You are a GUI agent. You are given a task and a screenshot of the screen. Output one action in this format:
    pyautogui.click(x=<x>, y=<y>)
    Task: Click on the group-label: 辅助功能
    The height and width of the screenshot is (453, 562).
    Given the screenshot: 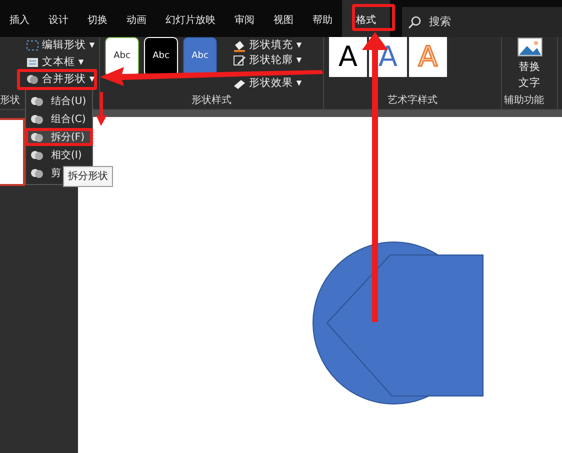 What is the action you would take?
    pyautogui.click(x=524, y=101)
    